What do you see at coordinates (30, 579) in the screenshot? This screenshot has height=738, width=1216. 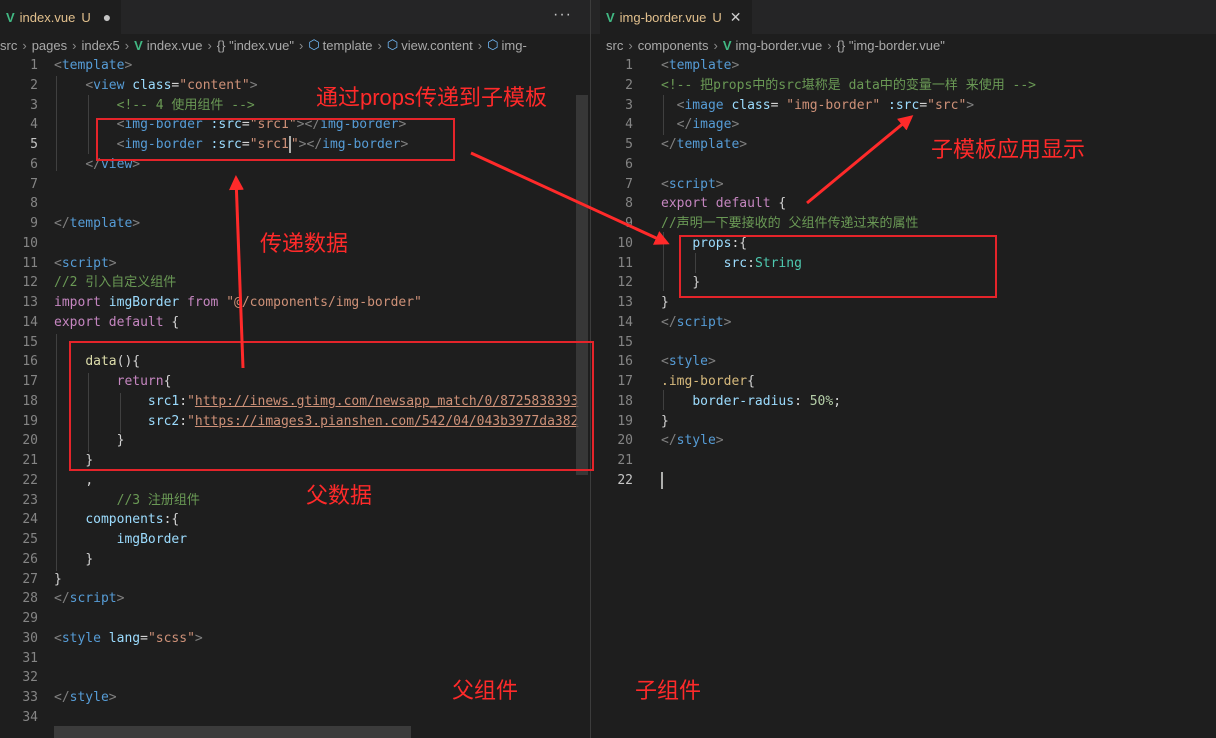 I see `line-number: 27` at bounding box center [30, 579].